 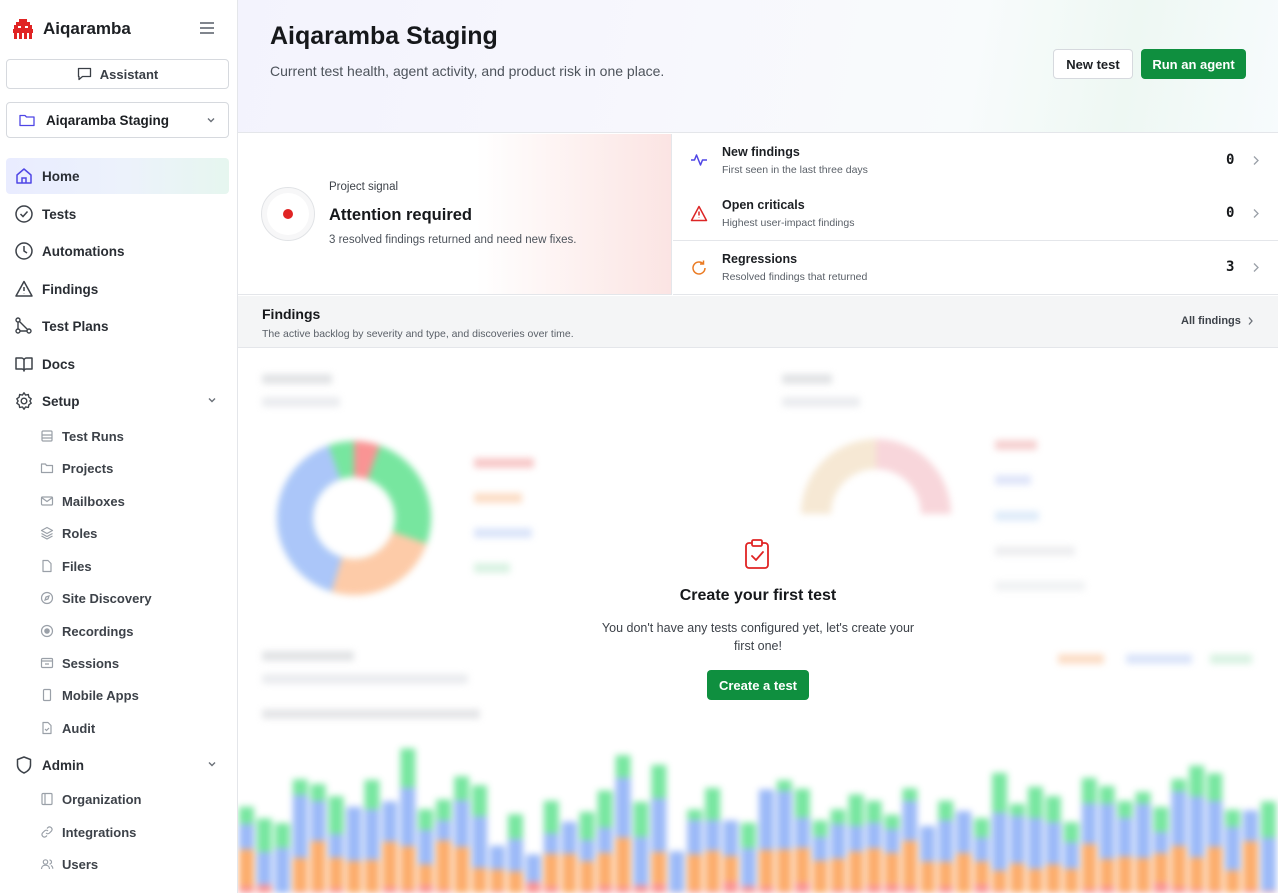 What do you see at coordinates (24, 364) in the screenshot?
I see `book-icon` at bounding box center [24, 364].